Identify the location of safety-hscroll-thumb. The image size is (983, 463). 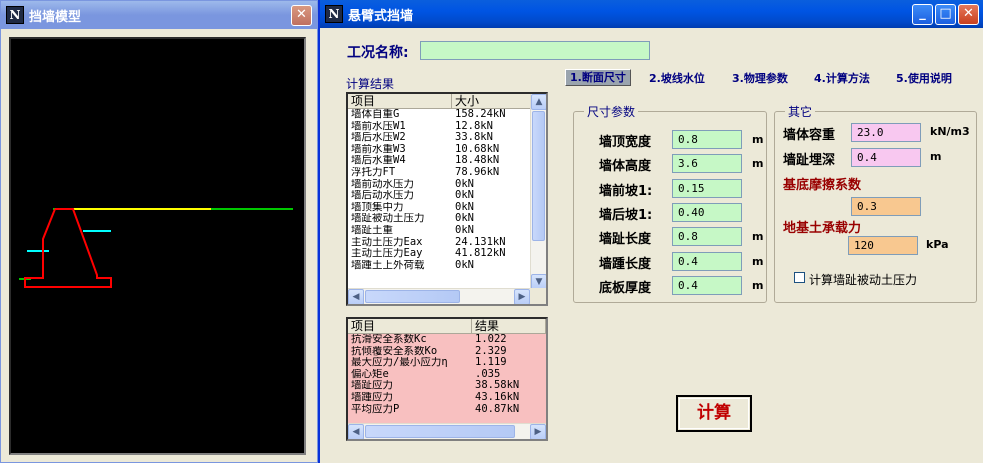
(440, 431).